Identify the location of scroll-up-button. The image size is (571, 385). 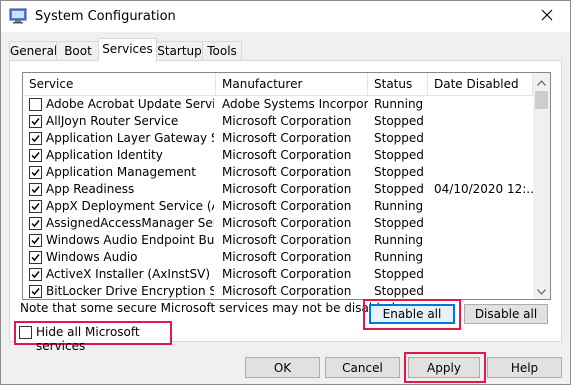
(541, 81).